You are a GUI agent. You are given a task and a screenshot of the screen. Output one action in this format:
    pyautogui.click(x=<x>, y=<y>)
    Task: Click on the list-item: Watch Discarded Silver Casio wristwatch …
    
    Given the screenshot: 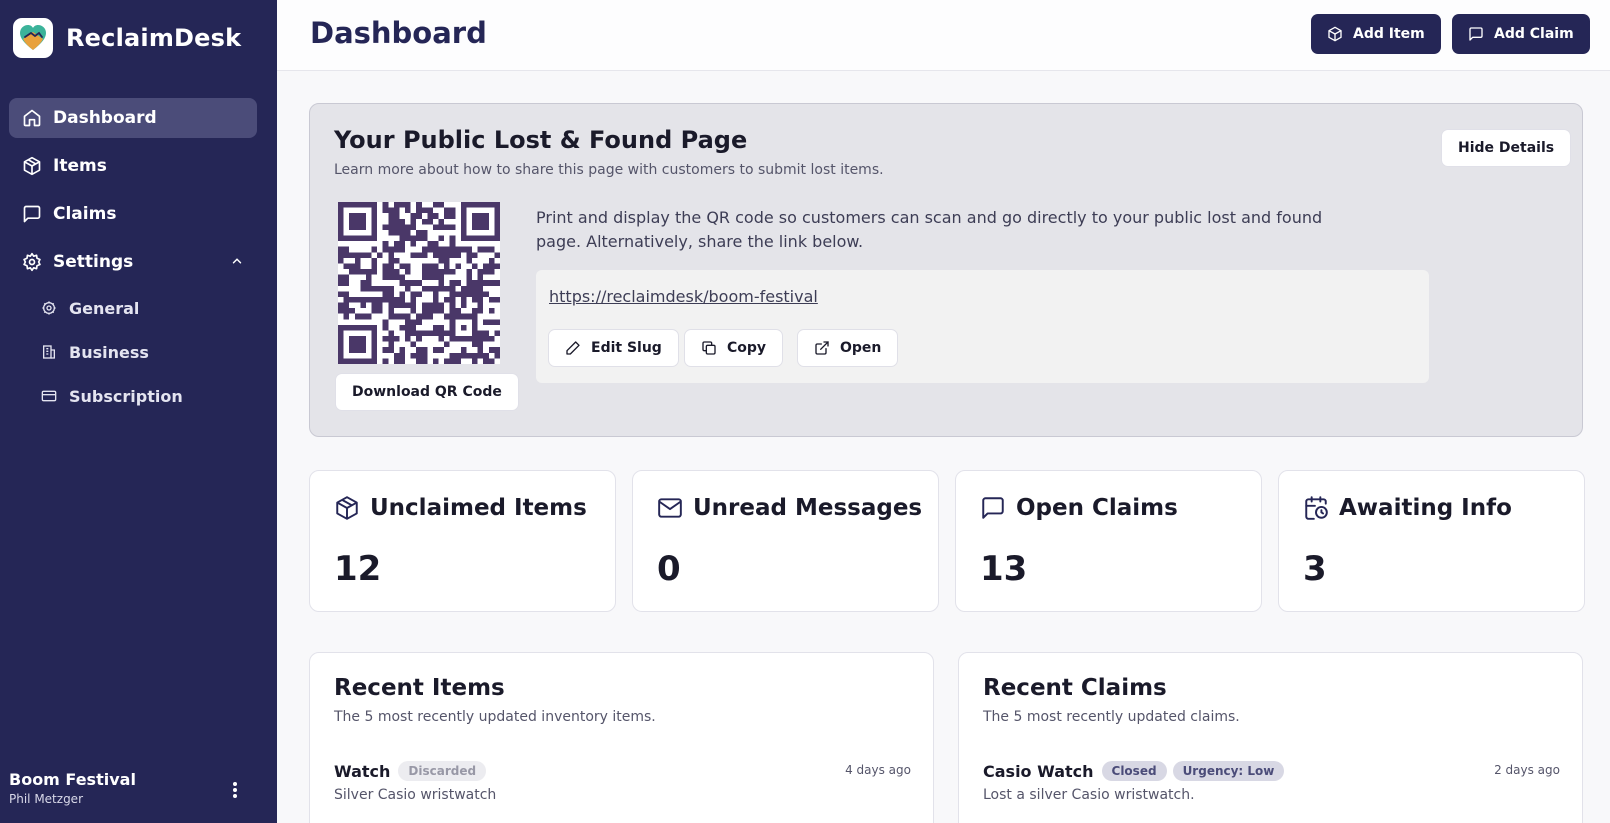 What is the action you would take?
    pyautogui.click(x=622, y=782)
    